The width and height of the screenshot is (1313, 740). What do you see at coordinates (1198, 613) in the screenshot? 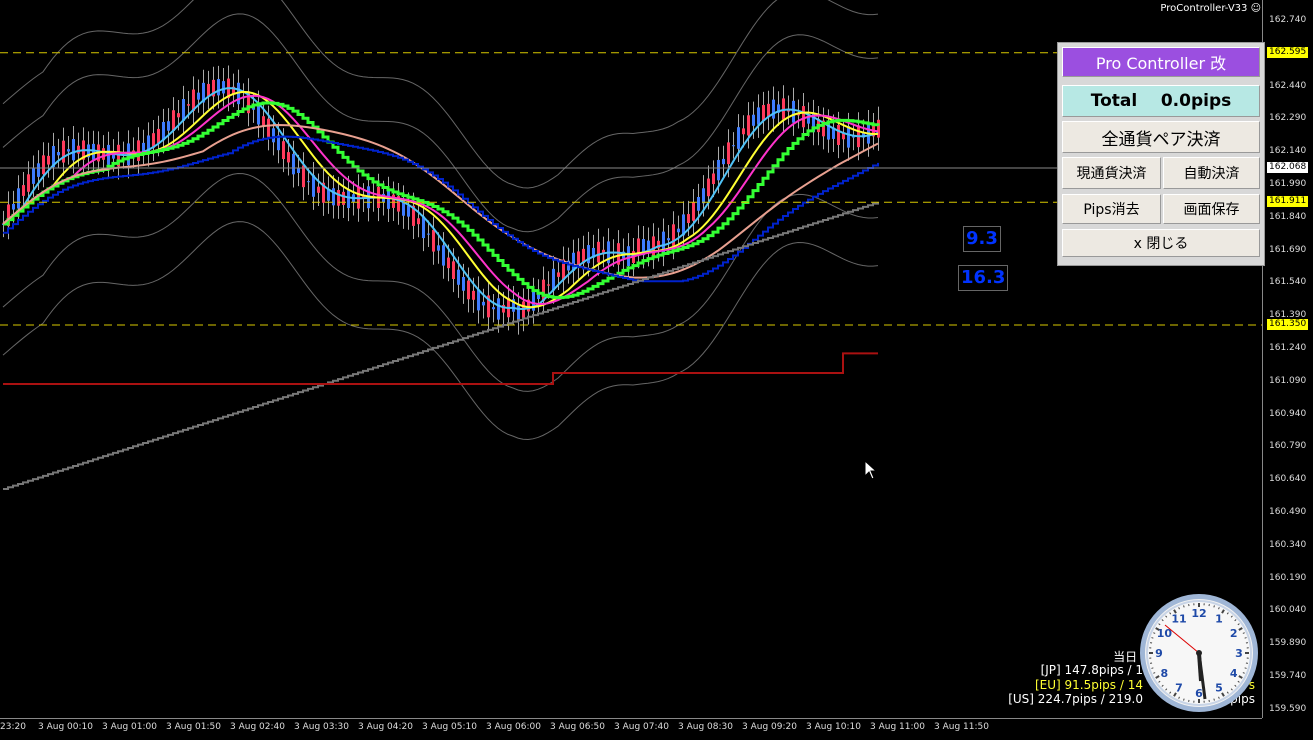
I see `clock-number: 12` at bounding box center [1198, 613].